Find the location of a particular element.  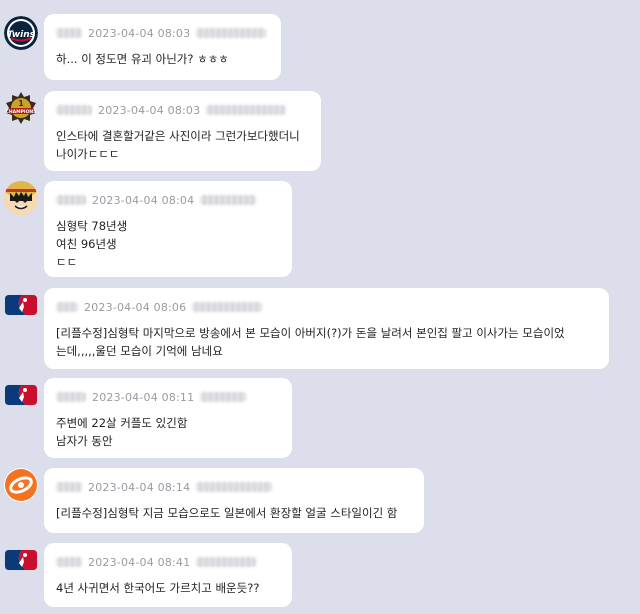

message-meta: 2023-04-04 08:06 is located at coordinates (326, 307).